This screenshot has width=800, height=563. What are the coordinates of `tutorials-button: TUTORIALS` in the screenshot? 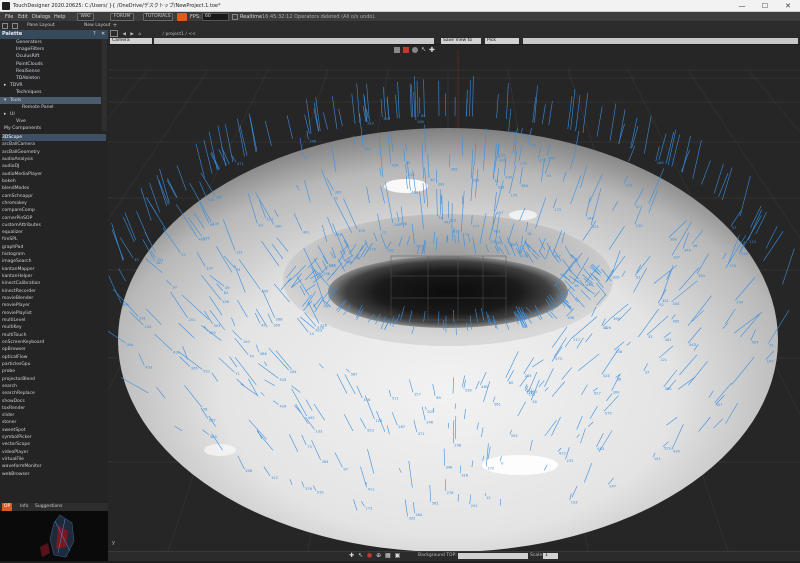 It's located at (158, 17).